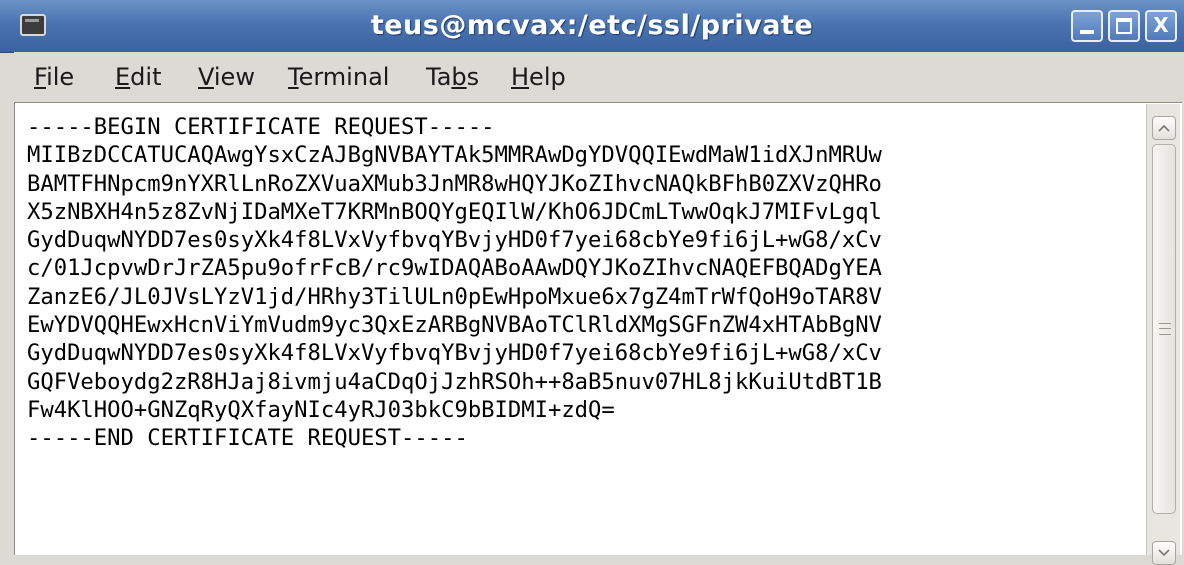 This screenshot has width=1184, height=565. I want to click on chevron-up-icon, so click(1164, 128).